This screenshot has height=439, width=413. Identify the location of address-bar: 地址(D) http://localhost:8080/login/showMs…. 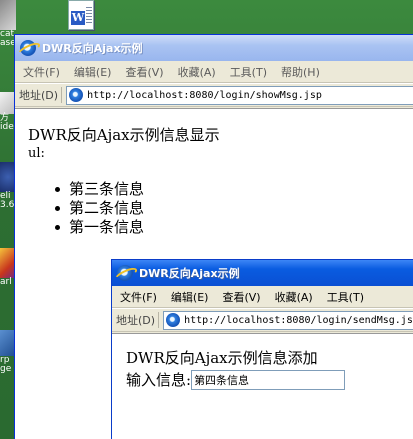
(214, 95).